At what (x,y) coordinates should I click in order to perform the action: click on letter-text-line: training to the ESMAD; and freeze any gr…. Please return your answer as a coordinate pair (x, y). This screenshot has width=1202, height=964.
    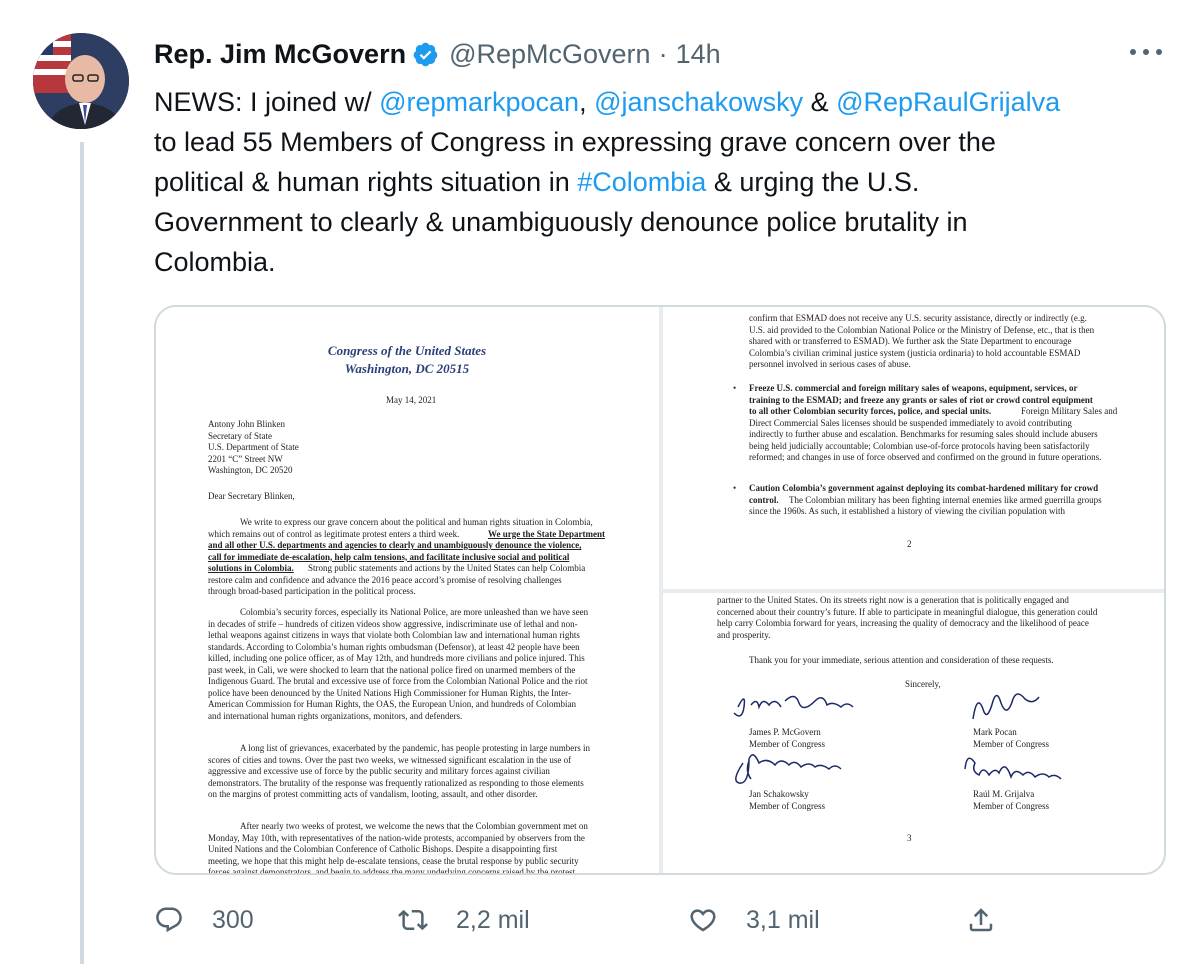
    Looking at the image, I should click on (921, 399).